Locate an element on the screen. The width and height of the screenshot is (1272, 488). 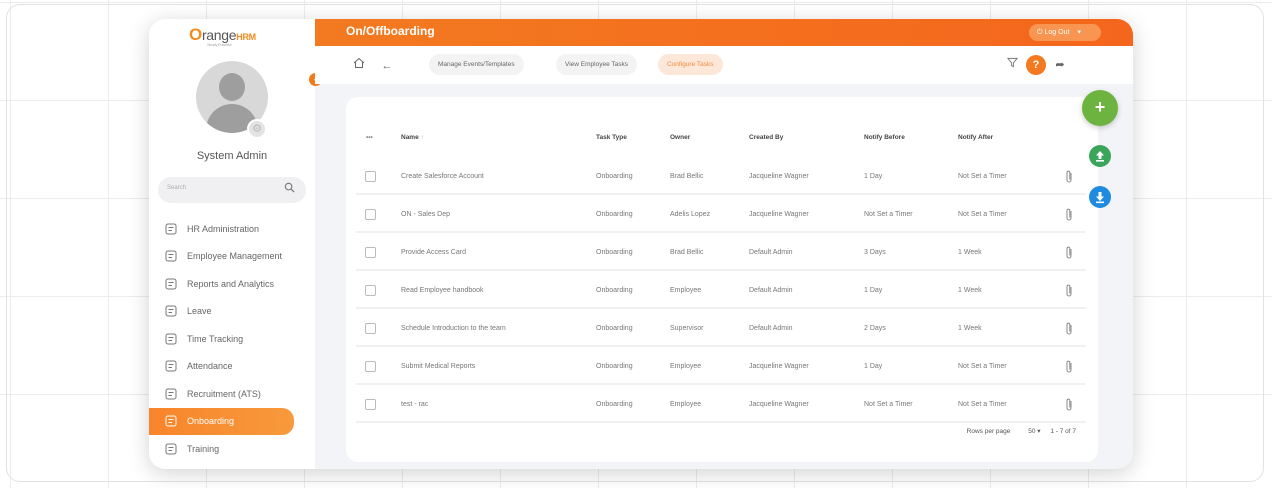
sidebar-item-time-tracking: Time Tracking is located at coordinates (232, 339).